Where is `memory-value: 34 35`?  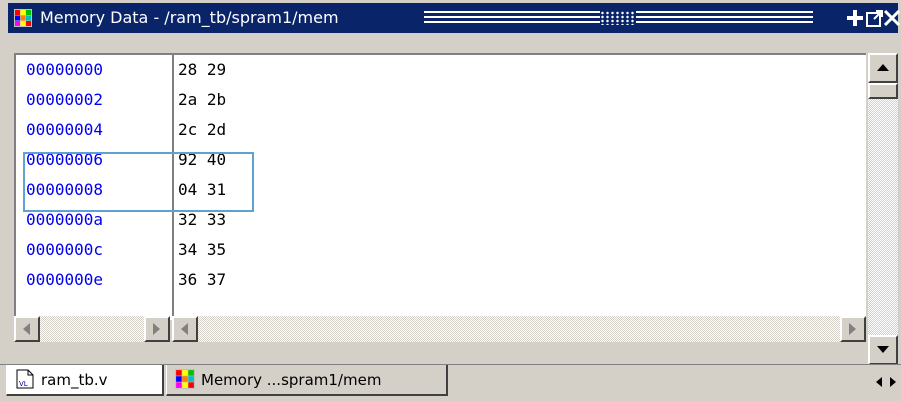 memory-value: 34 35 is located at coordinates (520, 250).